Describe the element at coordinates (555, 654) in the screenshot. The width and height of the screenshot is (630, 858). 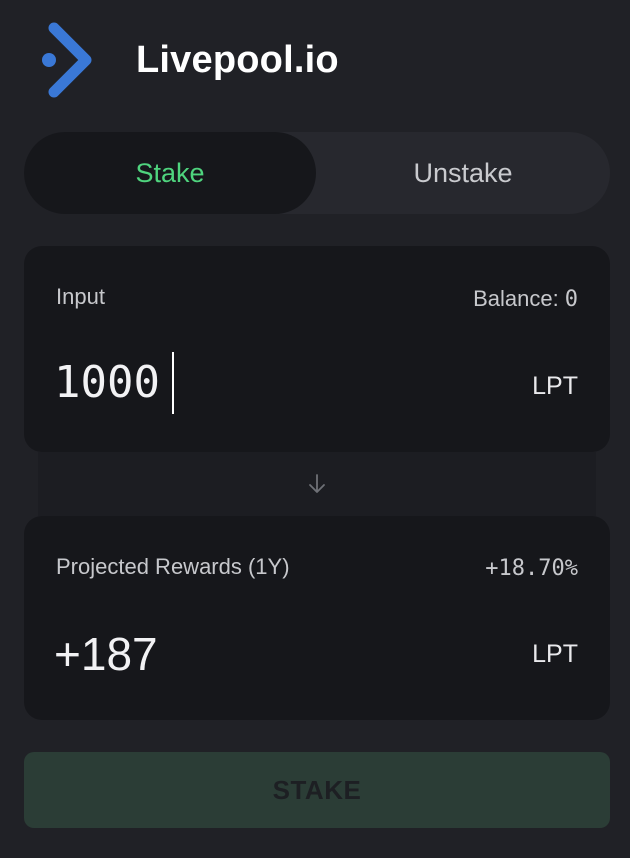
I see `rewards-unit: LPT` at that location.